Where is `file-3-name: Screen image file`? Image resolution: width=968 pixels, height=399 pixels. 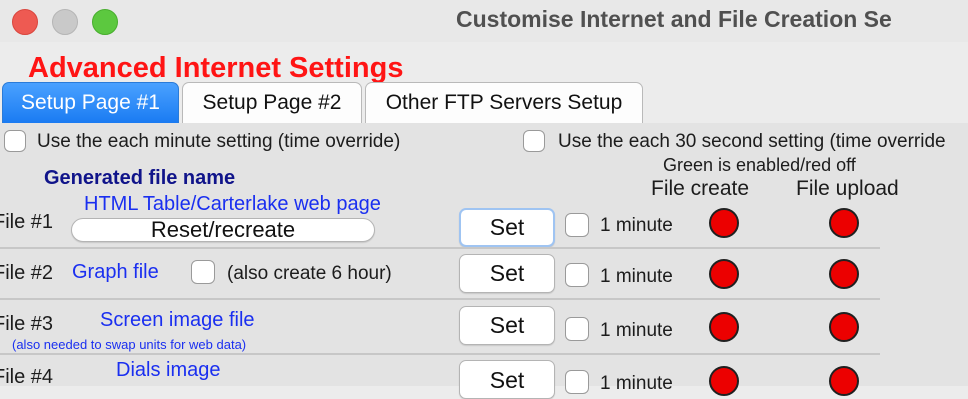 file-3-name: Screen image file is located at coordinates (177, 320).